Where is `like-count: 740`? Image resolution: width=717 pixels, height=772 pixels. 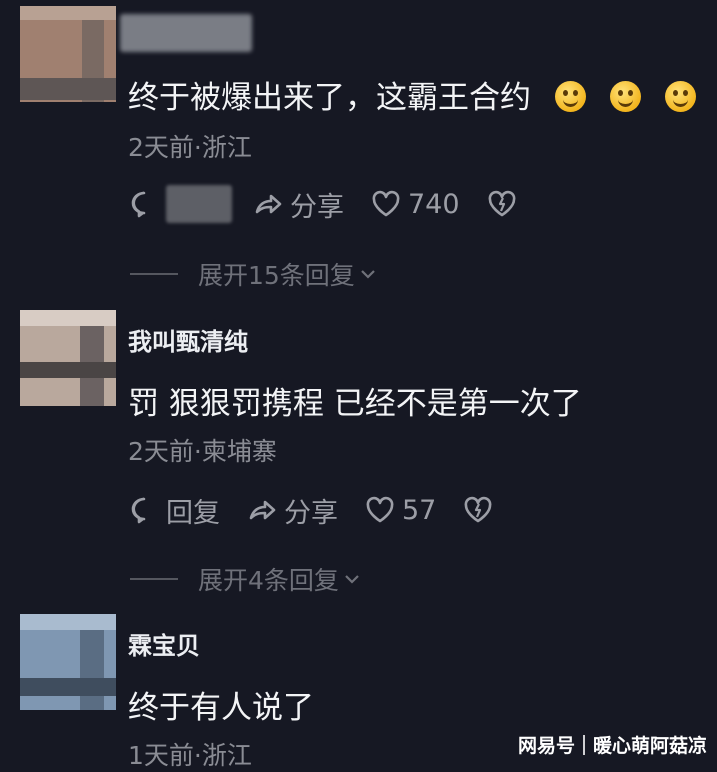
like-count: 740 is located at coordinates (434, 204).